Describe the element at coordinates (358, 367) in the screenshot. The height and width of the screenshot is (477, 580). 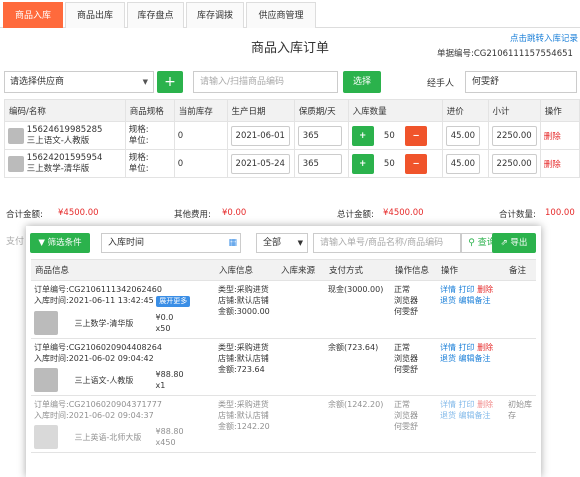
I see `payment-cell: 余额(723.64)` at that location.